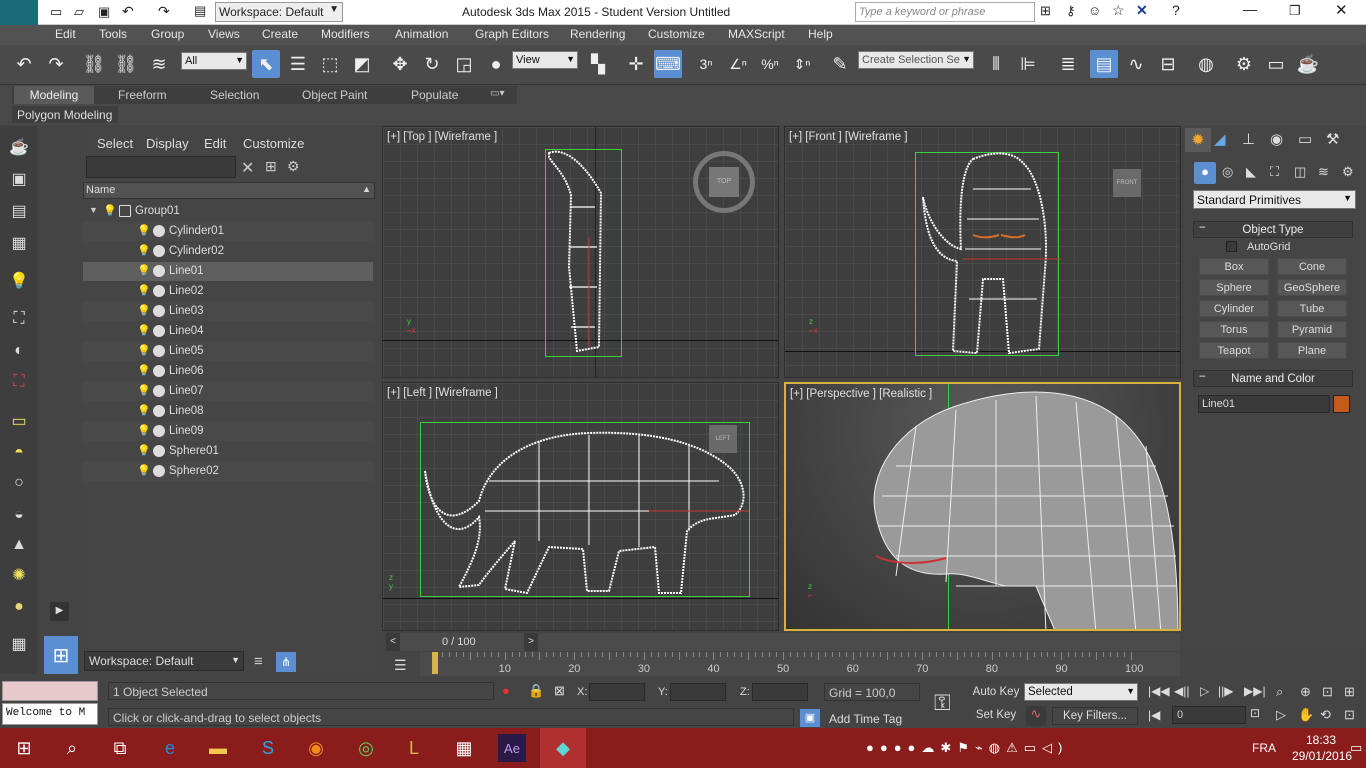 The image size is (1366, 768). What do you see at coordinates (1348, 172) in the screenshot?
I see `systems-icon: ⚙` at bounding box center [1348, 172].